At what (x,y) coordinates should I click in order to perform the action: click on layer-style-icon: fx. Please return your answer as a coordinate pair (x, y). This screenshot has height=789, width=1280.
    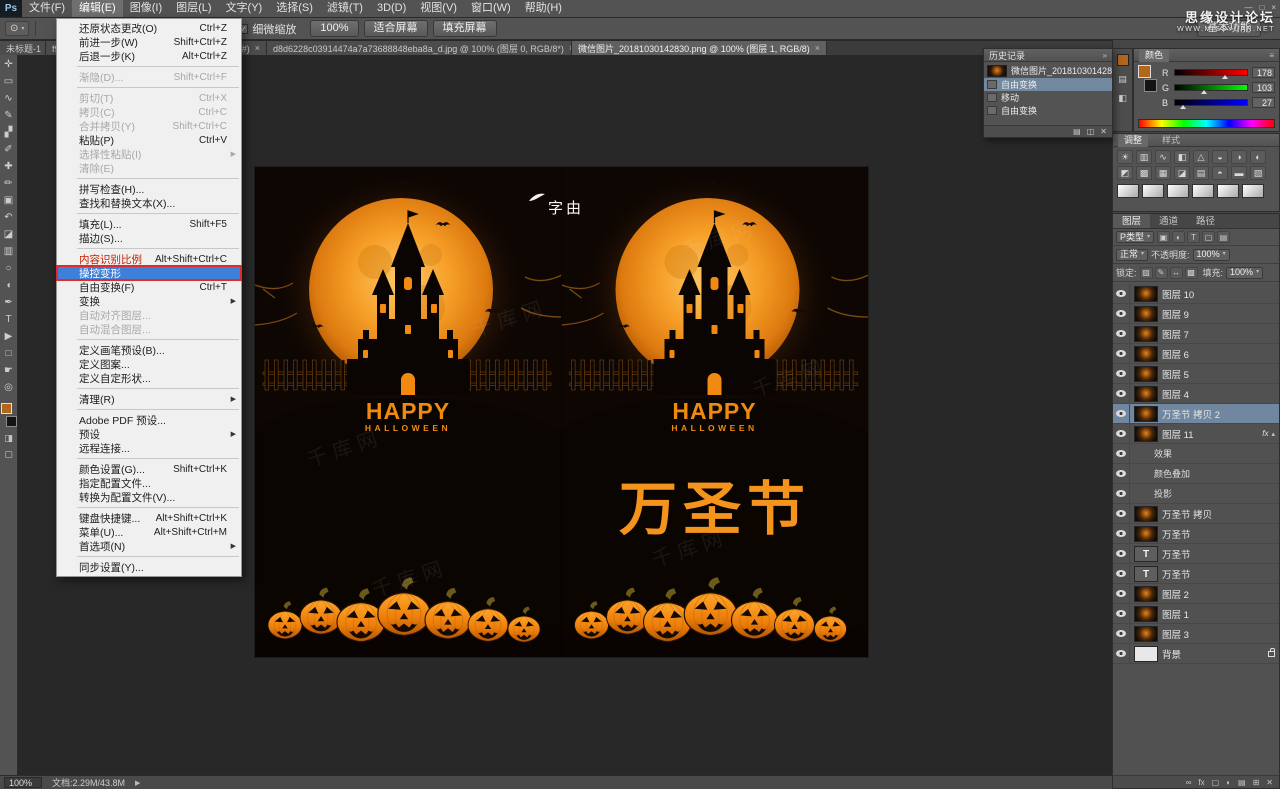
    Looking at the image, I should click on (1201, 782).